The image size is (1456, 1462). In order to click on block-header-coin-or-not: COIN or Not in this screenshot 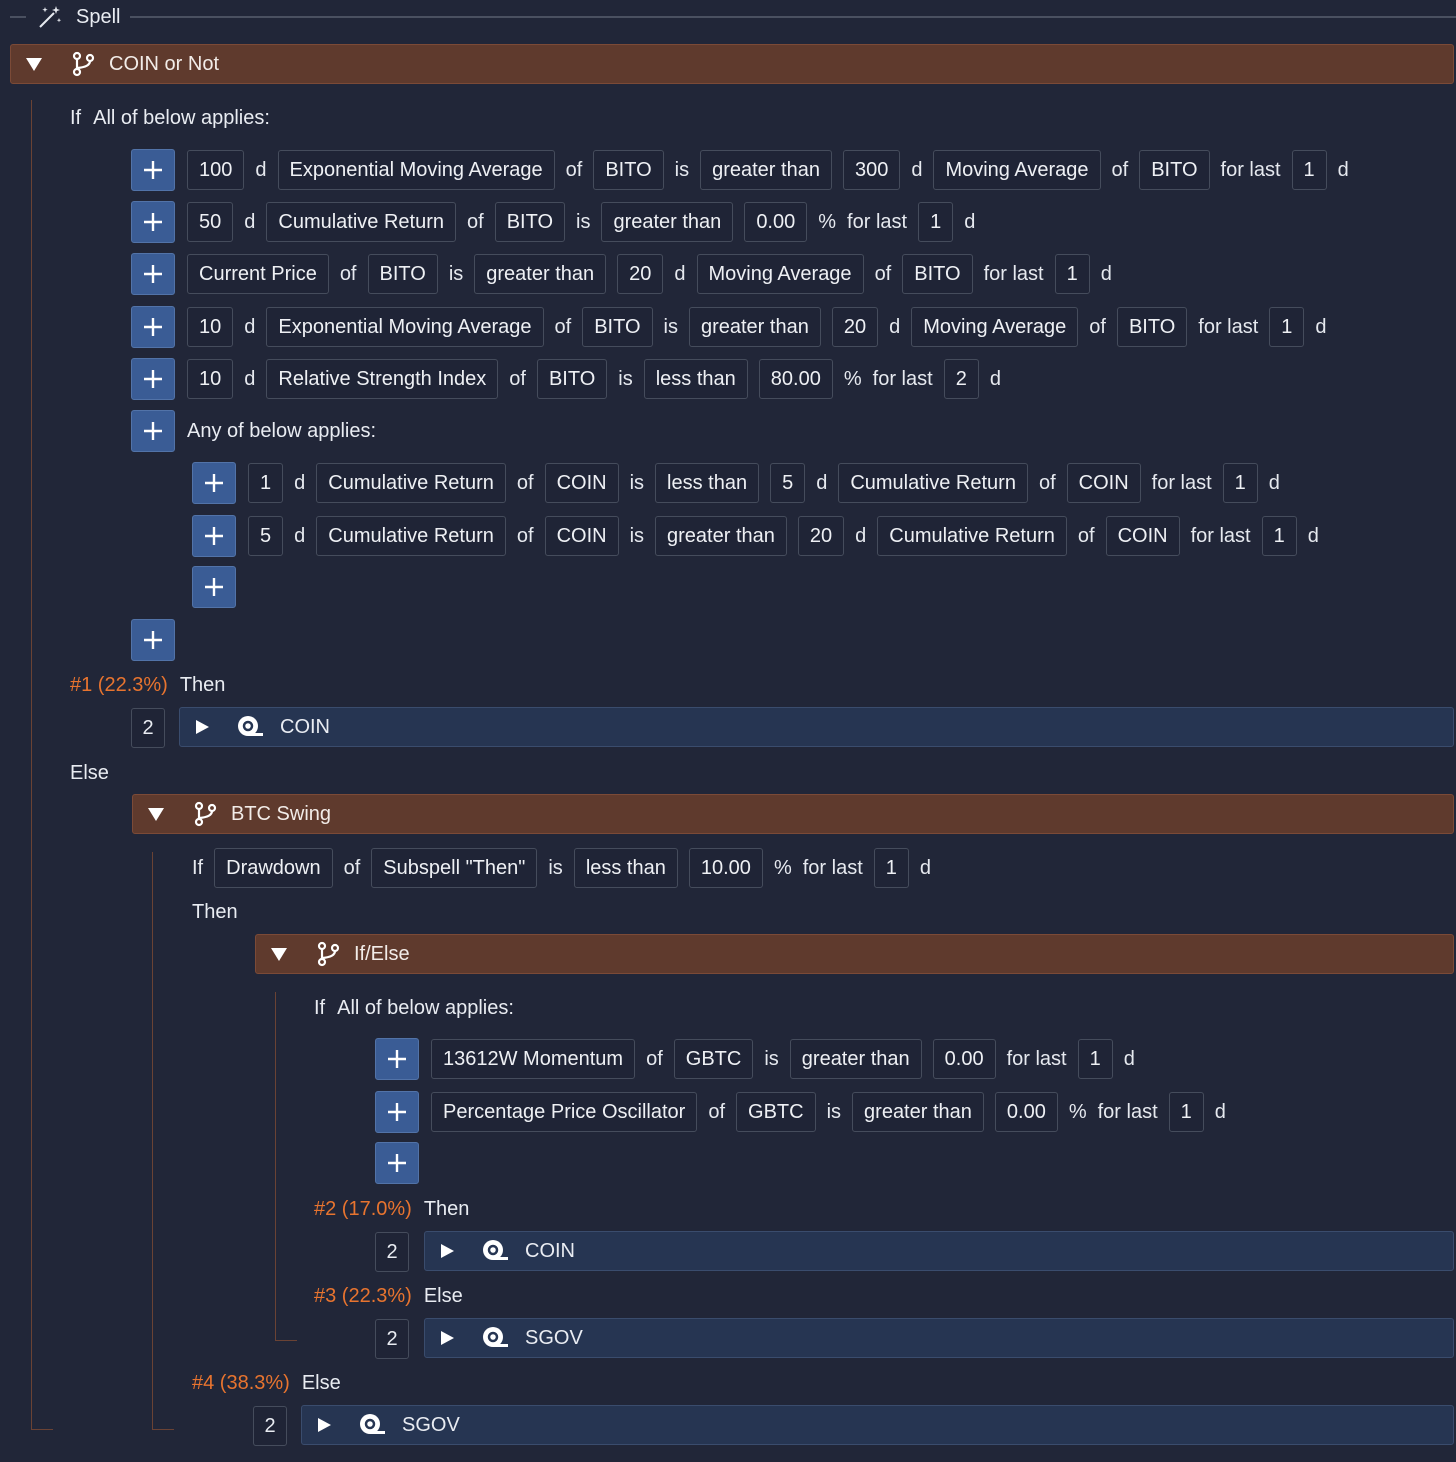, I will do `click(732, 64)`.